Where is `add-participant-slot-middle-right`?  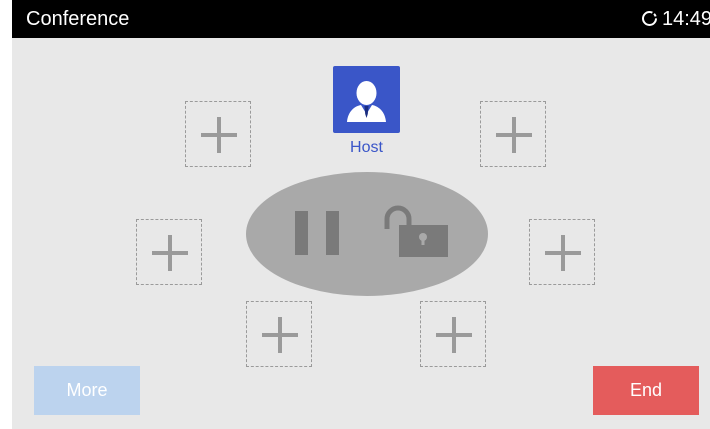
add-participant-slot-middle-right is located at coordinates (562, 252).